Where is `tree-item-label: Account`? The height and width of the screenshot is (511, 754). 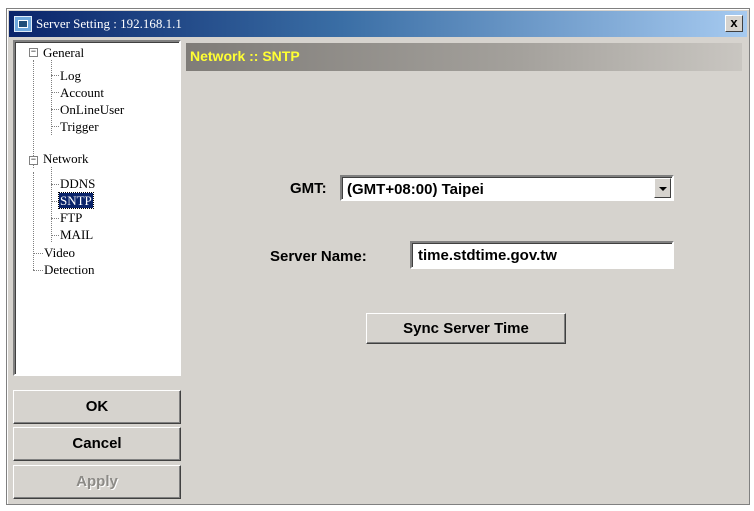 tree-item-label: Account is located at coordinates (82, 92).